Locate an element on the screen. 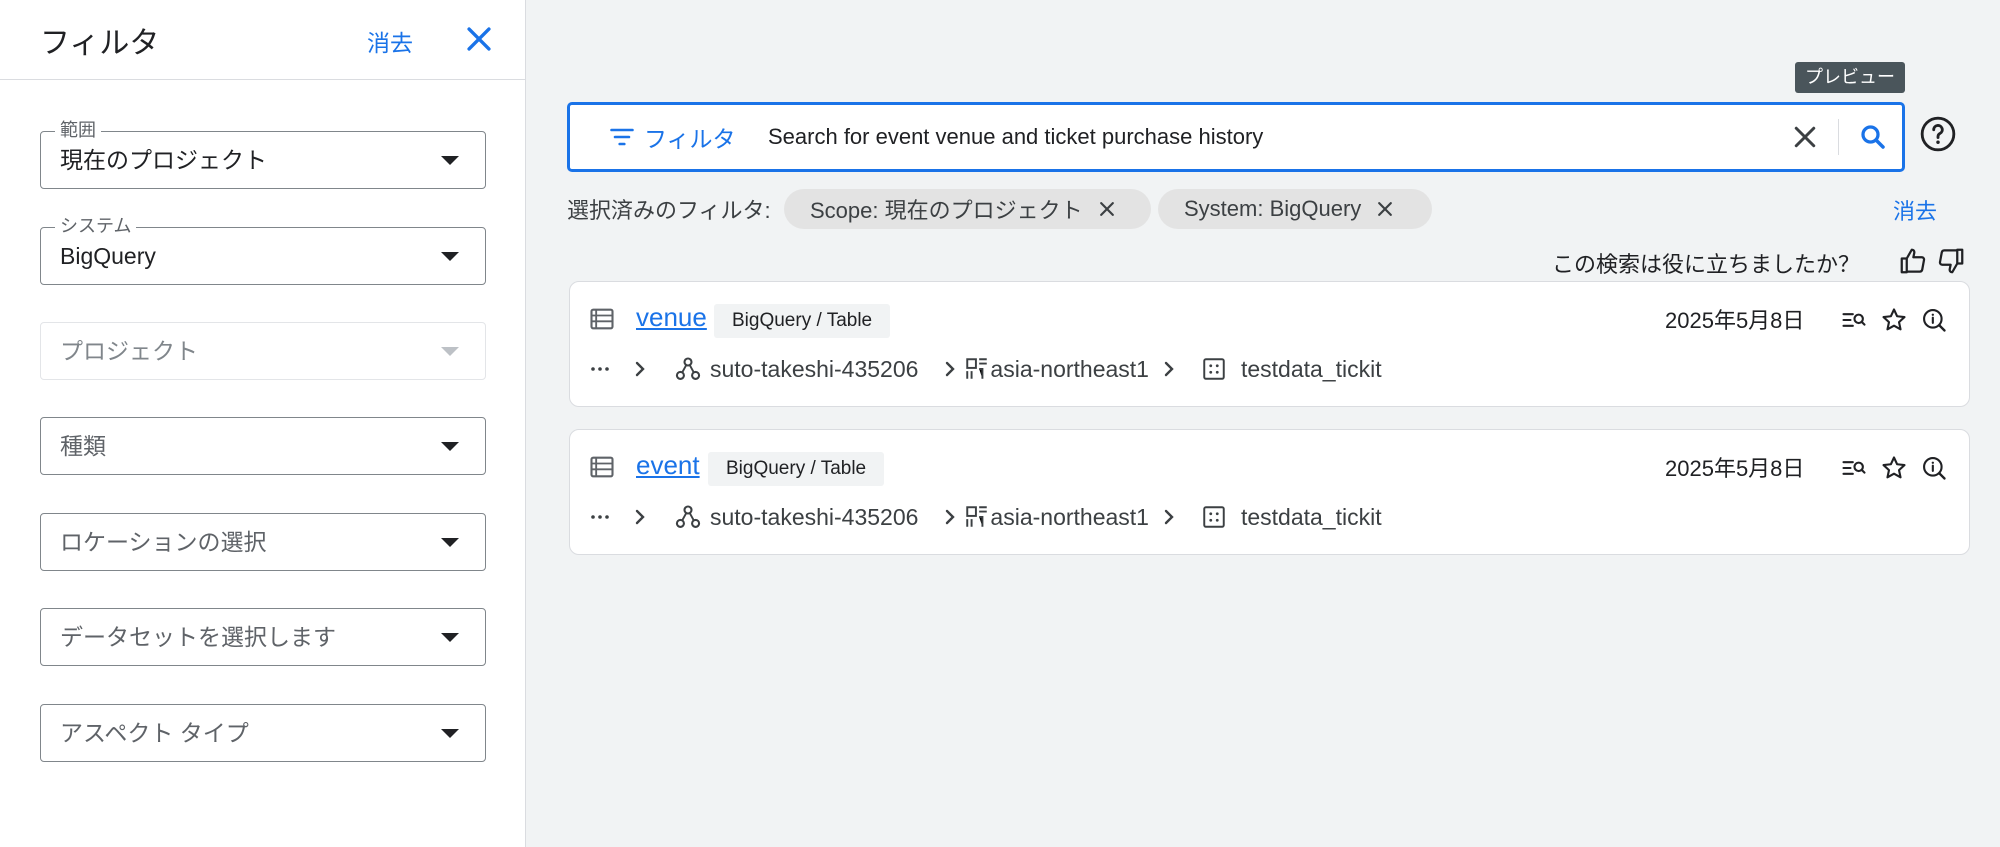  clear-filters-button: 消去 is located at coordinates (1915, 210).